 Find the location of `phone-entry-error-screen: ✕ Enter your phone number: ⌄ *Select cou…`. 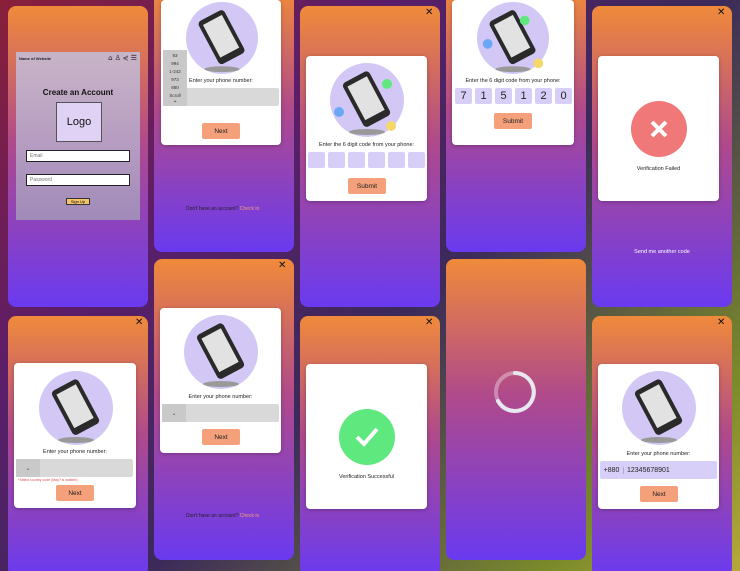

phone-entry-error-screen: ✕ Enter your phone number: ⌄ *Select cou… is located at coordinates (78, 443).